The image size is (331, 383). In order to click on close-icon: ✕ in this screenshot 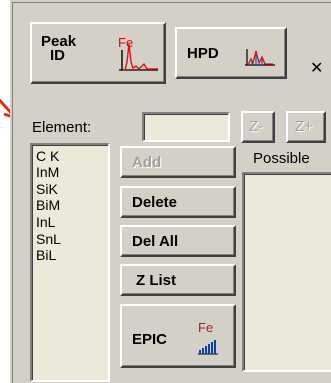, I will do `click(316, 68)`.